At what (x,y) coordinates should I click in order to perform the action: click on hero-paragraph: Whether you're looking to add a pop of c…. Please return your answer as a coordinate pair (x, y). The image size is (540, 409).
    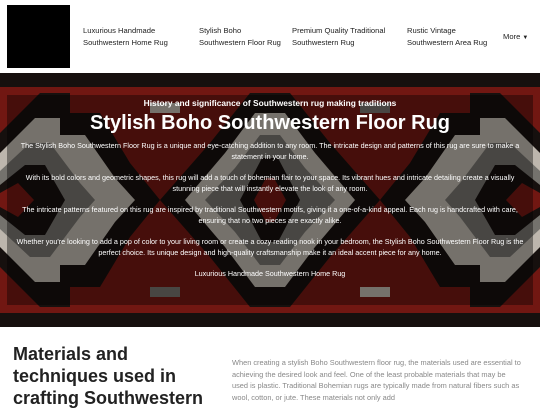
    Looking at the image, I should click on (270, 247).